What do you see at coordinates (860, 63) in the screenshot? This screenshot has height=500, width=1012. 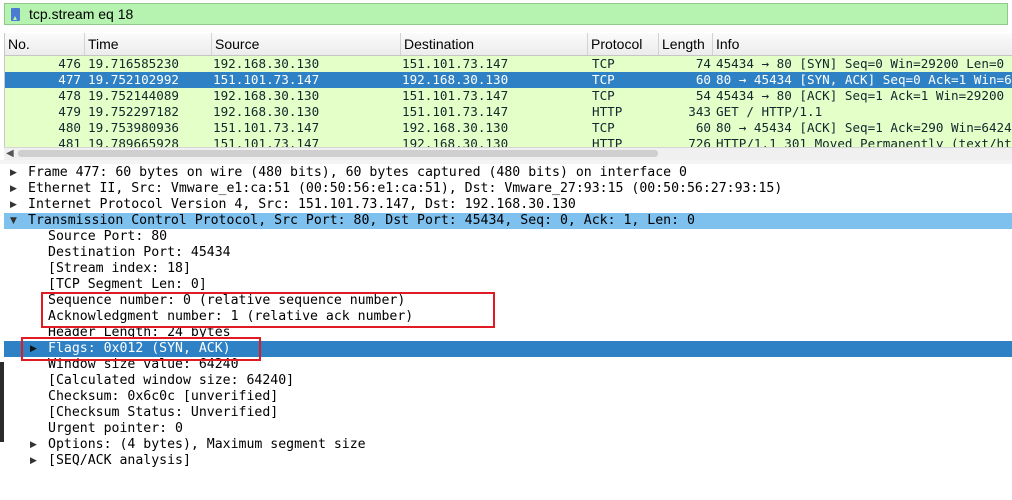 I see `cell-info: 45434 → 80 [SYN] Seq=0 Win=29200 Len=0` at bounding box center [860, 63].